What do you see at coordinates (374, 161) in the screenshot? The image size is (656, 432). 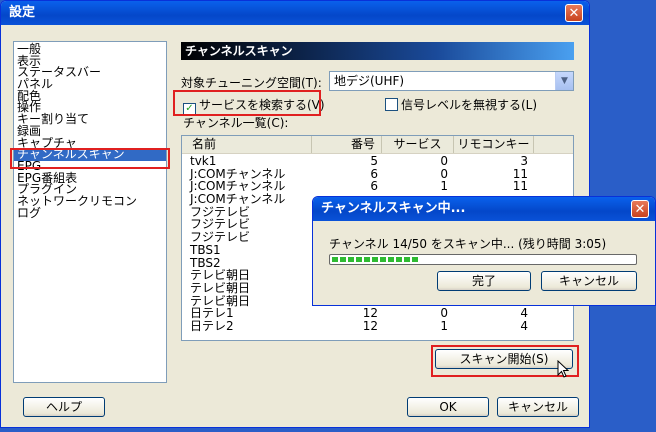 I see `cell-number: 5` at bounding box center [374, 161].